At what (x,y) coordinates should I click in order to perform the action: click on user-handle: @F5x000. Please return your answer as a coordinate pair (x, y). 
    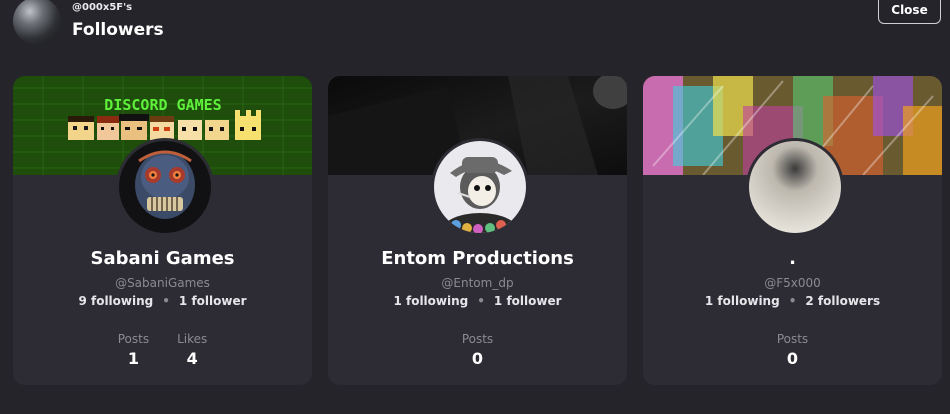
    Looking at the image, I should click on (792, 283).